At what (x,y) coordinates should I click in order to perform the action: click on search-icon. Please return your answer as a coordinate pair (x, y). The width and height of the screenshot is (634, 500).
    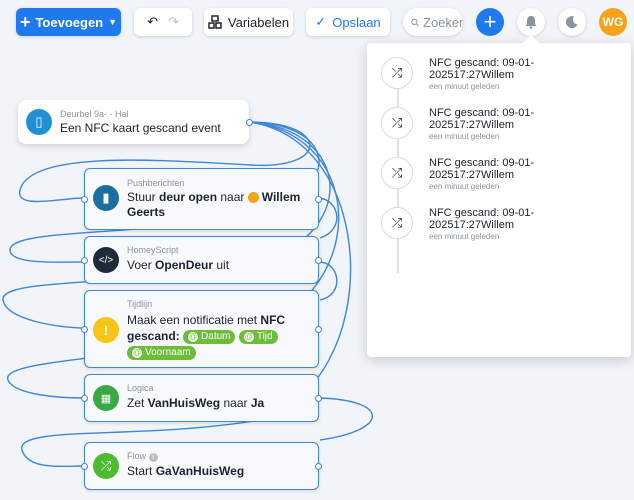
    Looking at the image, I should click on (415, 22).